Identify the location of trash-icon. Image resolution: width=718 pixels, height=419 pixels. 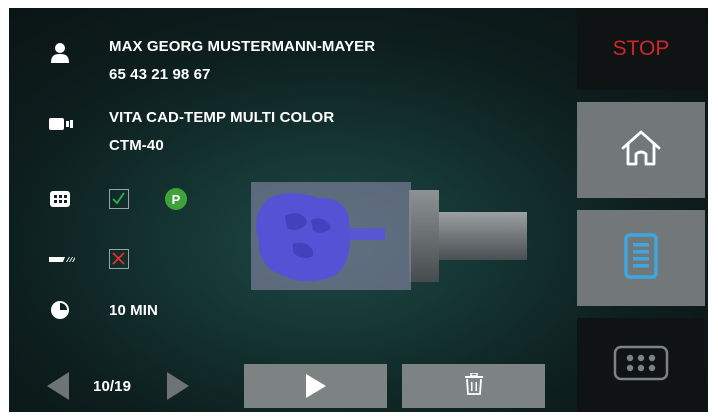
(473, 385).